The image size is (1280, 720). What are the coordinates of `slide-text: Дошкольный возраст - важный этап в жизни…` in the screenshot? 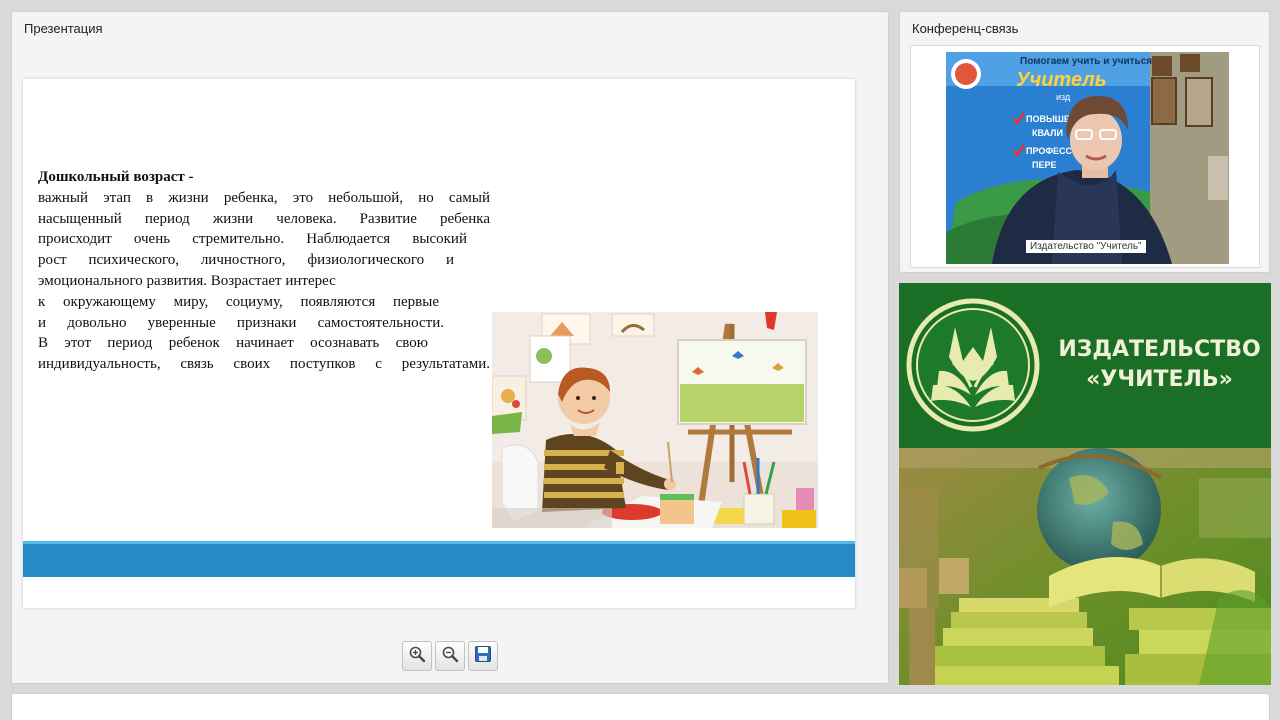 It's located at (265, 271).